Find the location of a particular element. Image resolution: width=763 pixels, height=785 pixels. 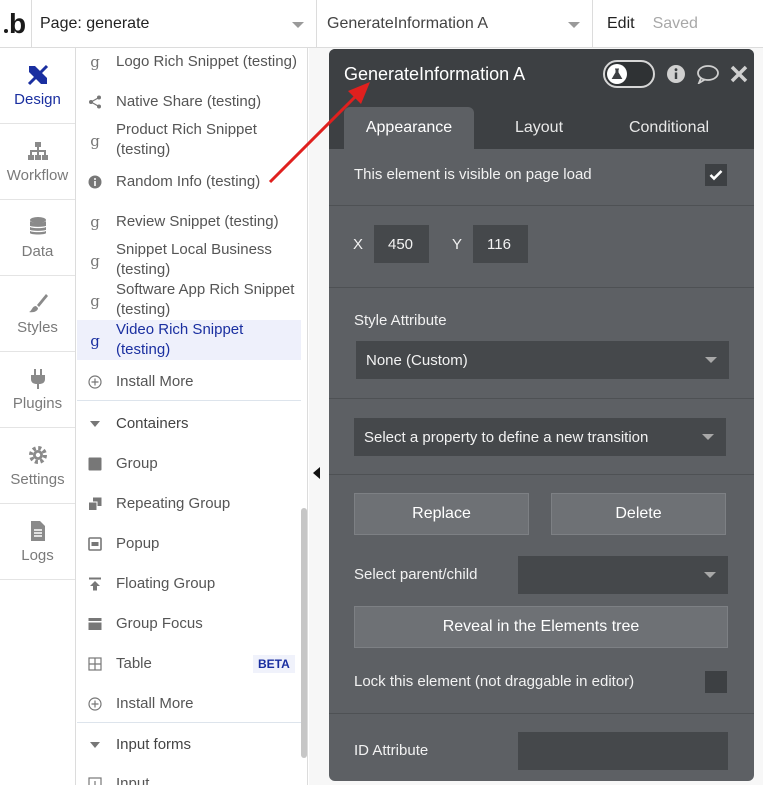

logo-letter: b is located at coordinates (17, 23).